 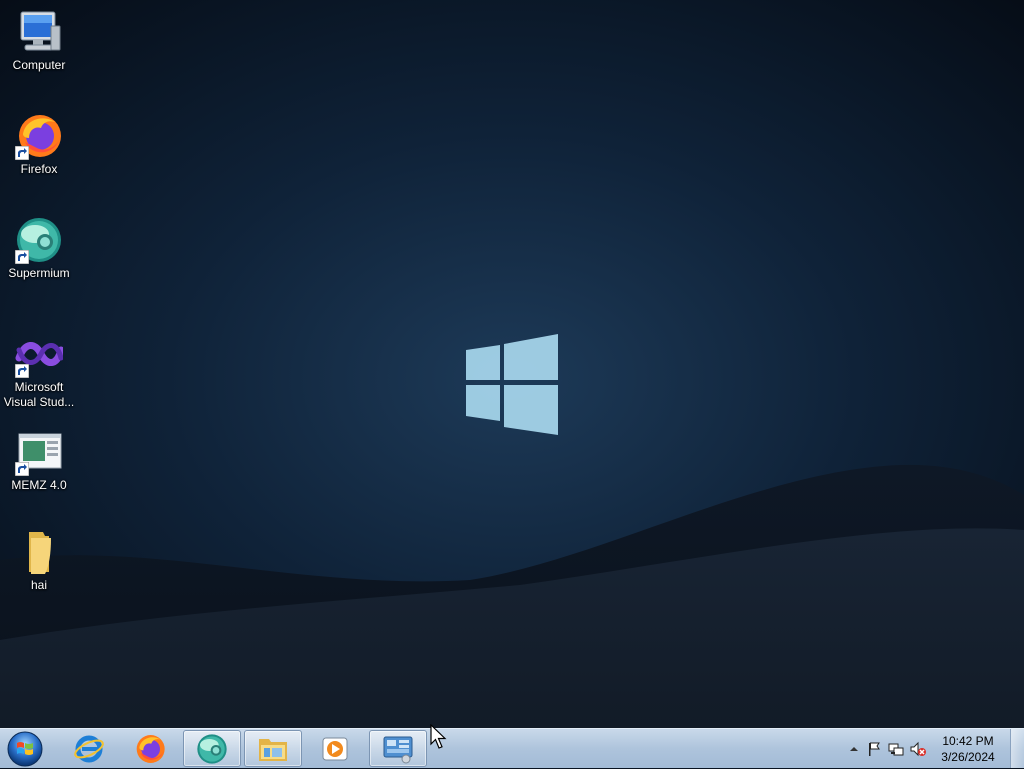 I want to click on taskbar-control-panel, so click(x=398, y=748).